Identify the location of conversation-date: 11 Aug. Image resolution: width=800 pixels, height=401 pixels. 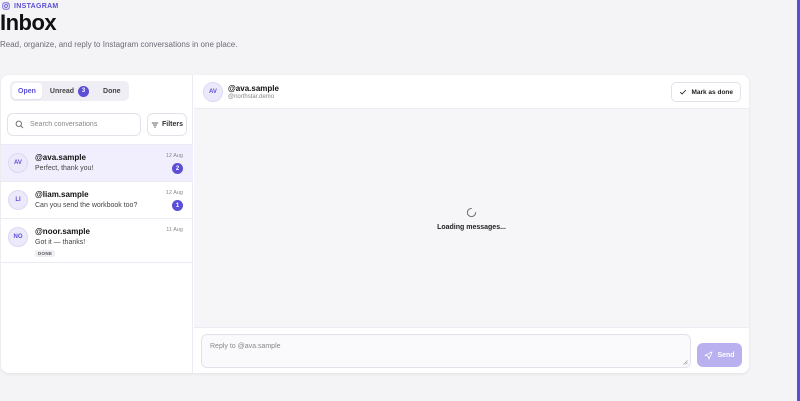
(174, 230).